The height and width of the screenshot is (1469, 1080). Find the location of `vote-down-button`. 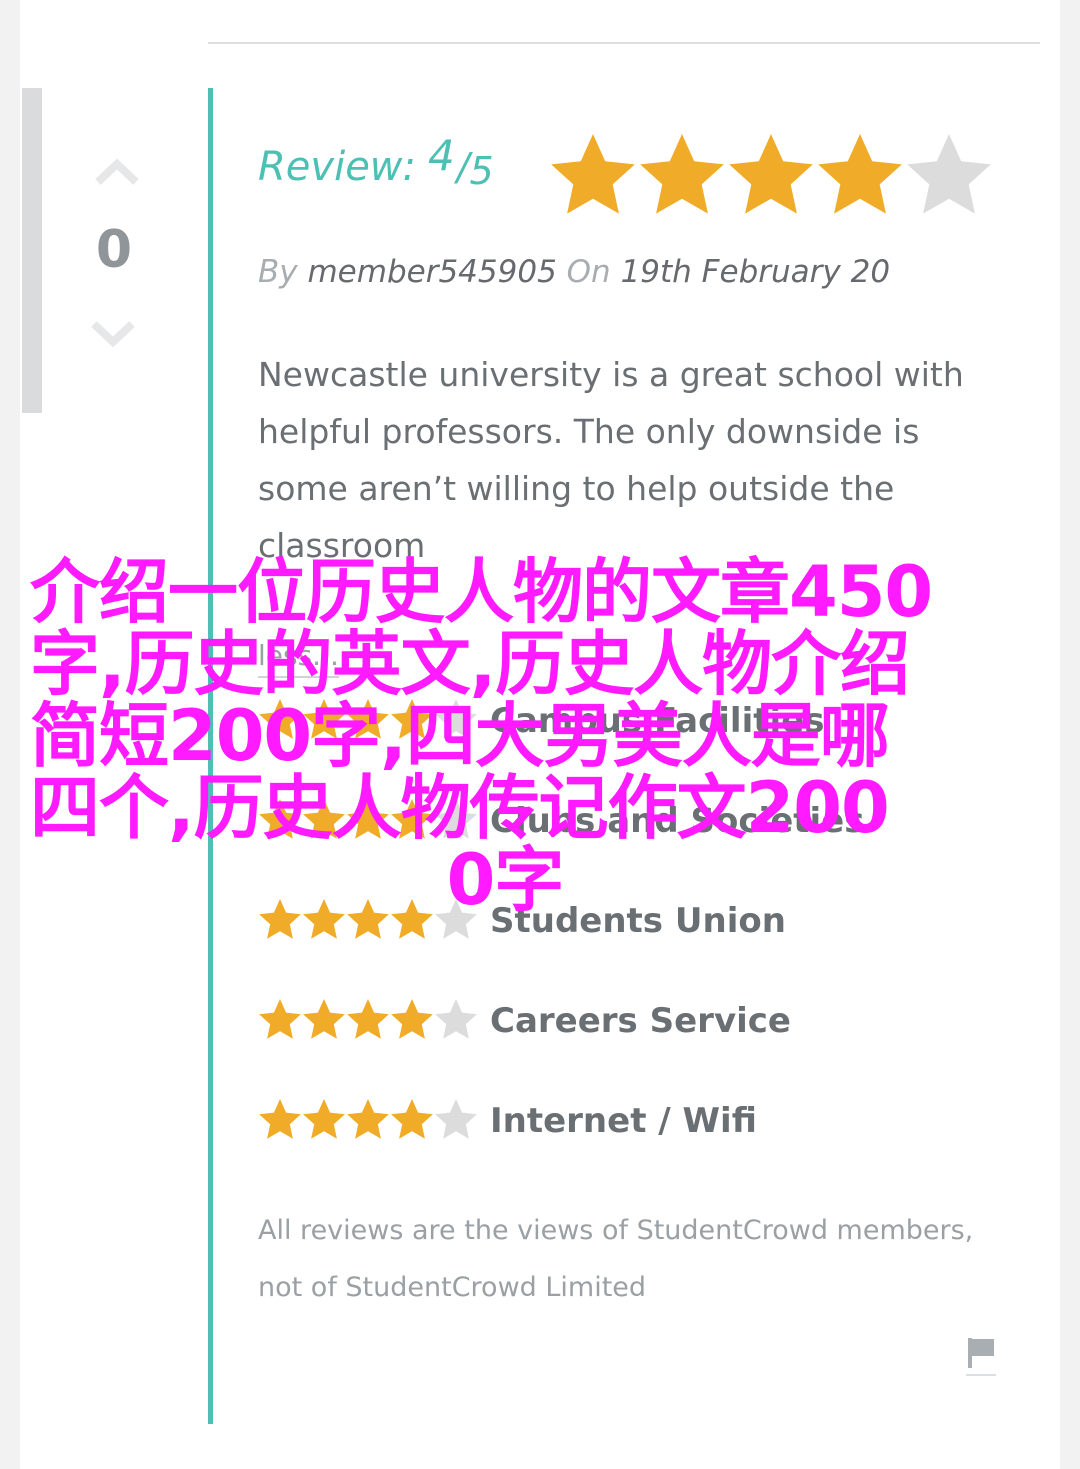

vote-down-button is located at coordinates (113, 335).